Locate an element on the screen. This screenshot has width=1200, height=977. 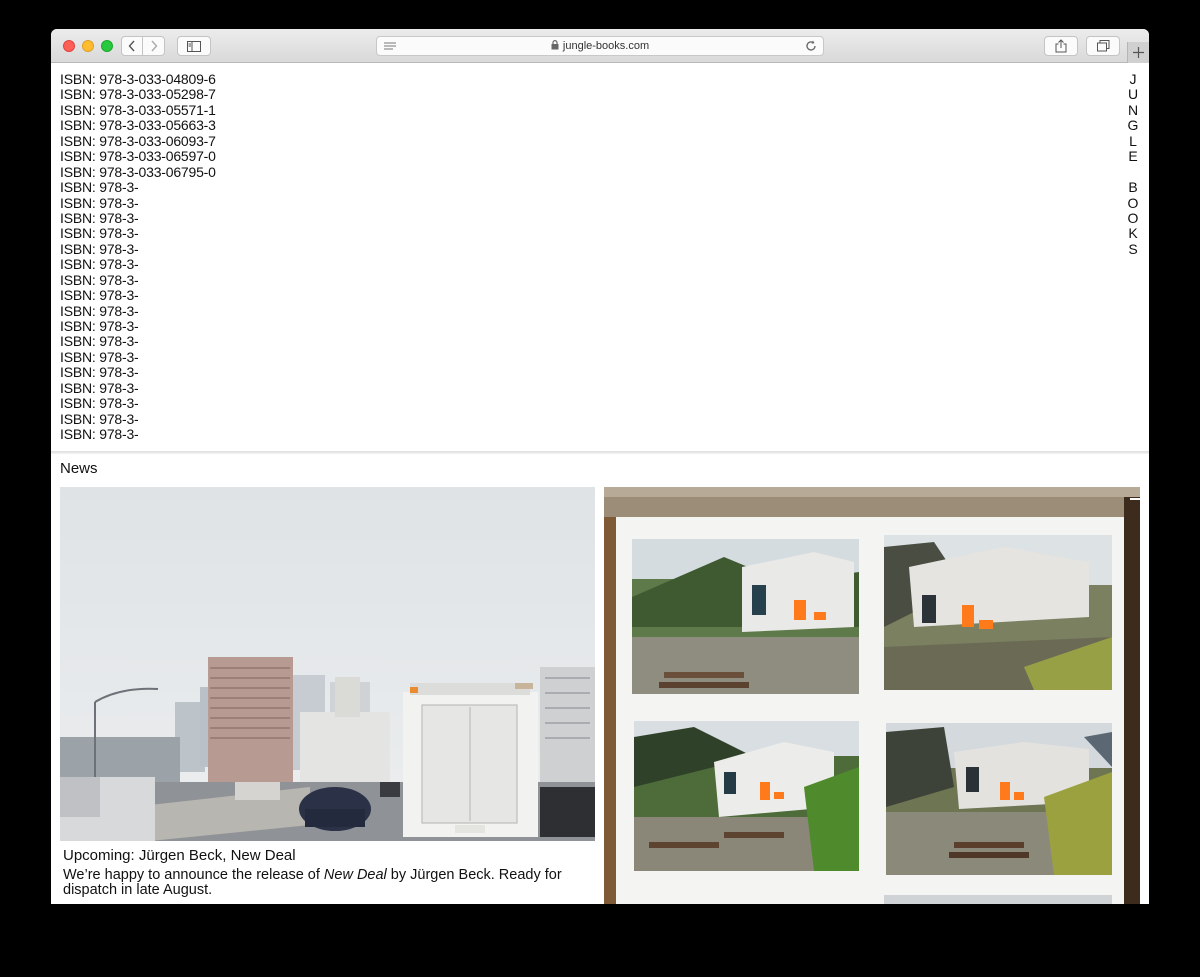
isbn-item: ISBN: 978-3-033-06795-0 is located at coordinates (138, 172).